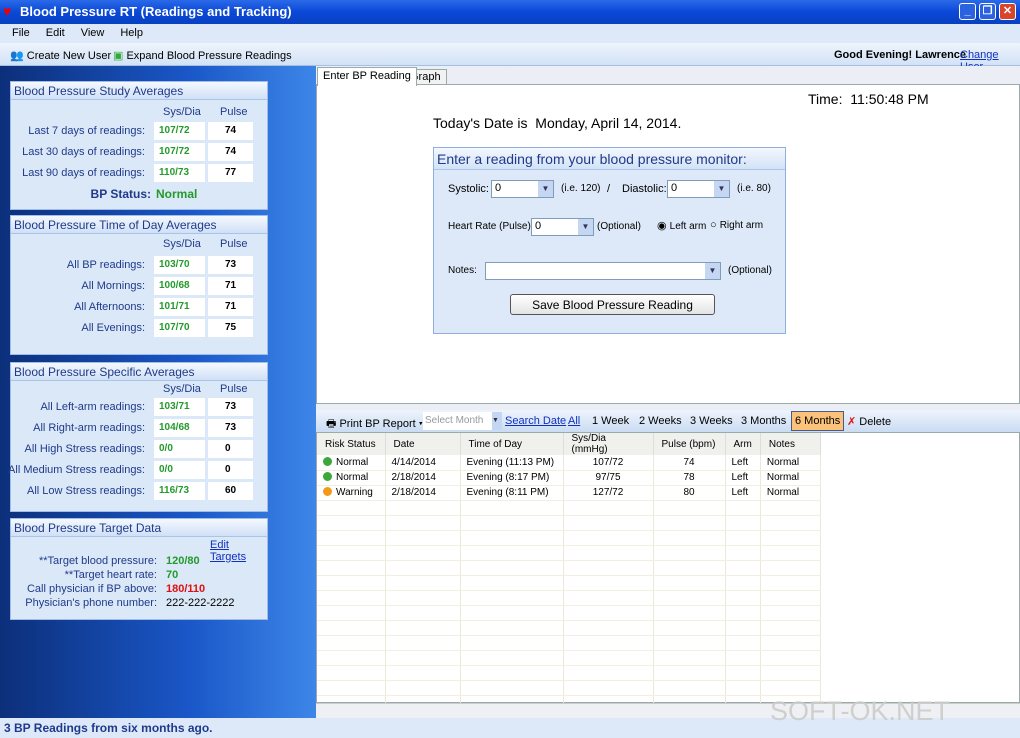  What do you see at coordinates (689, 444) in the screenshot?
I see `column-header: Pulse (bpm)` at bounding box center [689, 444].